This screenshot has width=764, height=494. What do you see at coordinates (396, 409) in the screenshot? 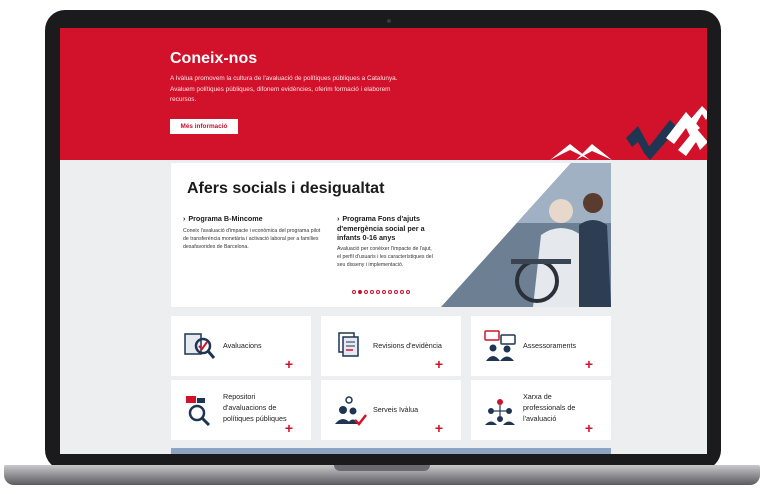
I see `card-label: Serveis Ivàlua` at bounding box center [396, 409].